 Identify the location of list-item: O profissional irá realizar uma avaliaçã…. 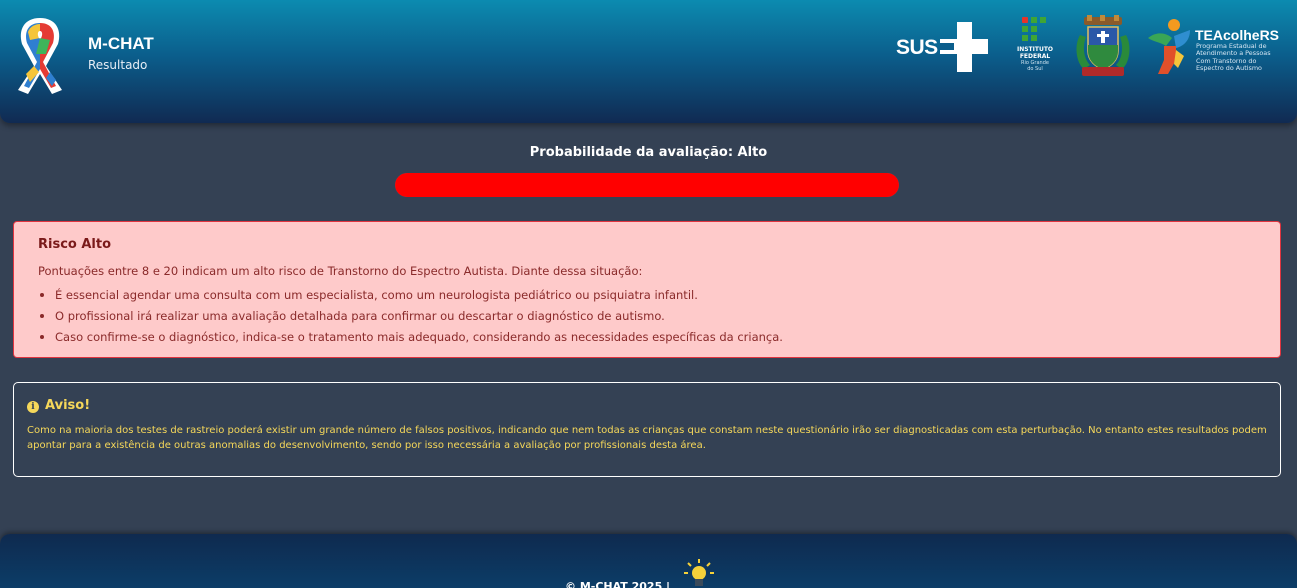
(410, 319).